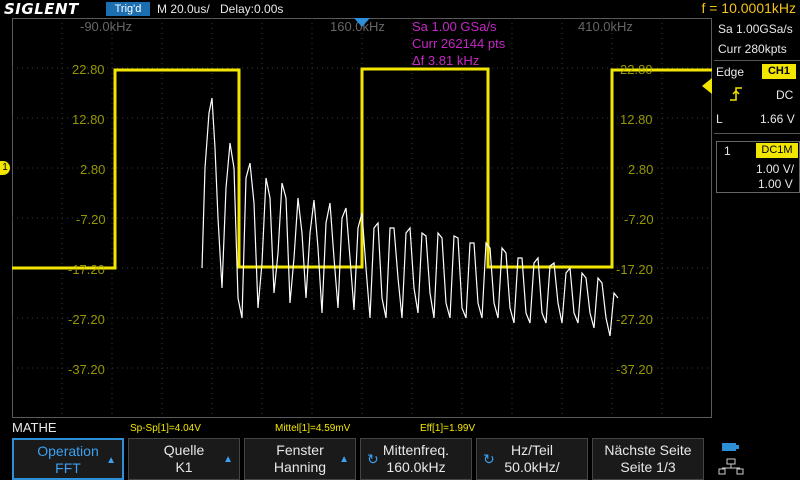 The height and width of the screenshot is (480, 800). I want to click on channel-coupling-badge: DC1M, so click(777, 150).